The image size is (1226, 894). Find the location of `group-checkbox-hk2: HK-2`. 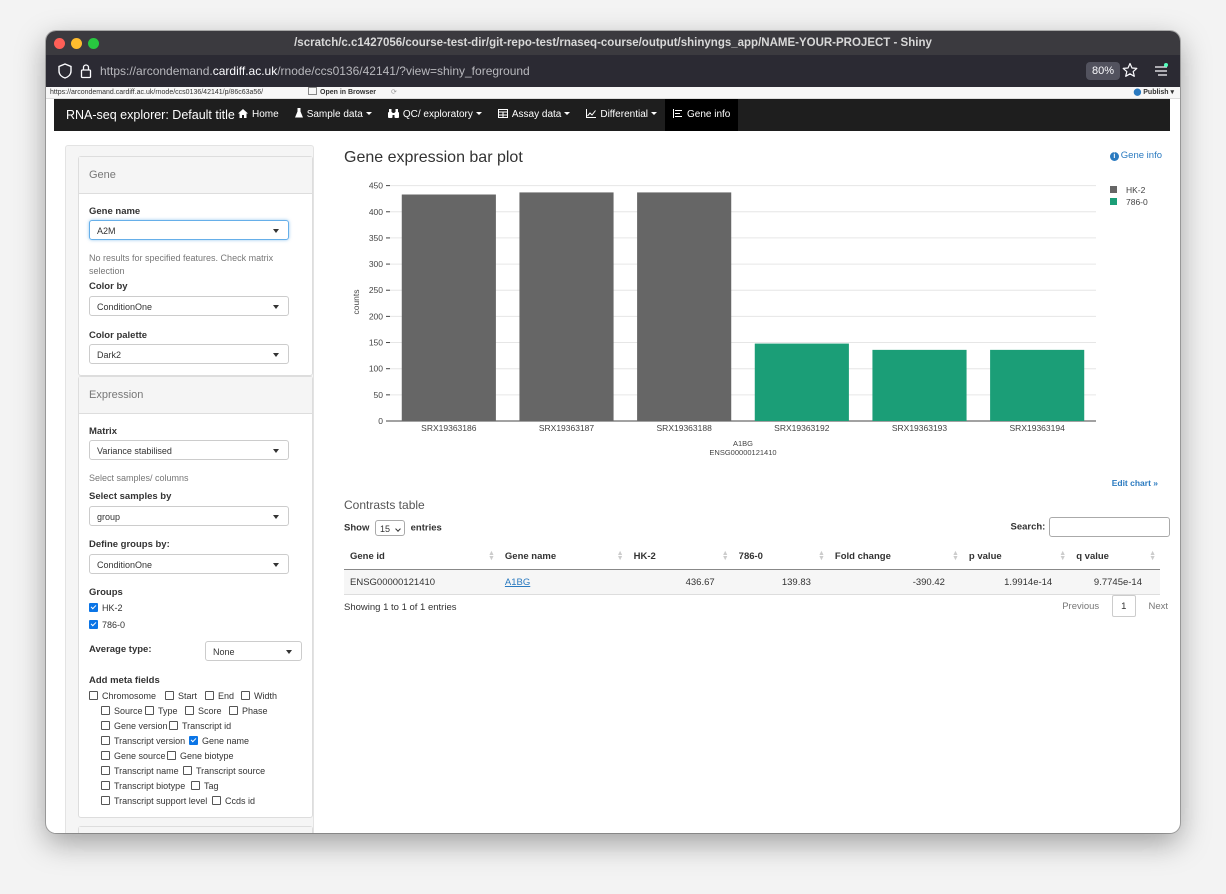

group-checkbox-hk2: HK-2 is located at coordinates (106, 608).